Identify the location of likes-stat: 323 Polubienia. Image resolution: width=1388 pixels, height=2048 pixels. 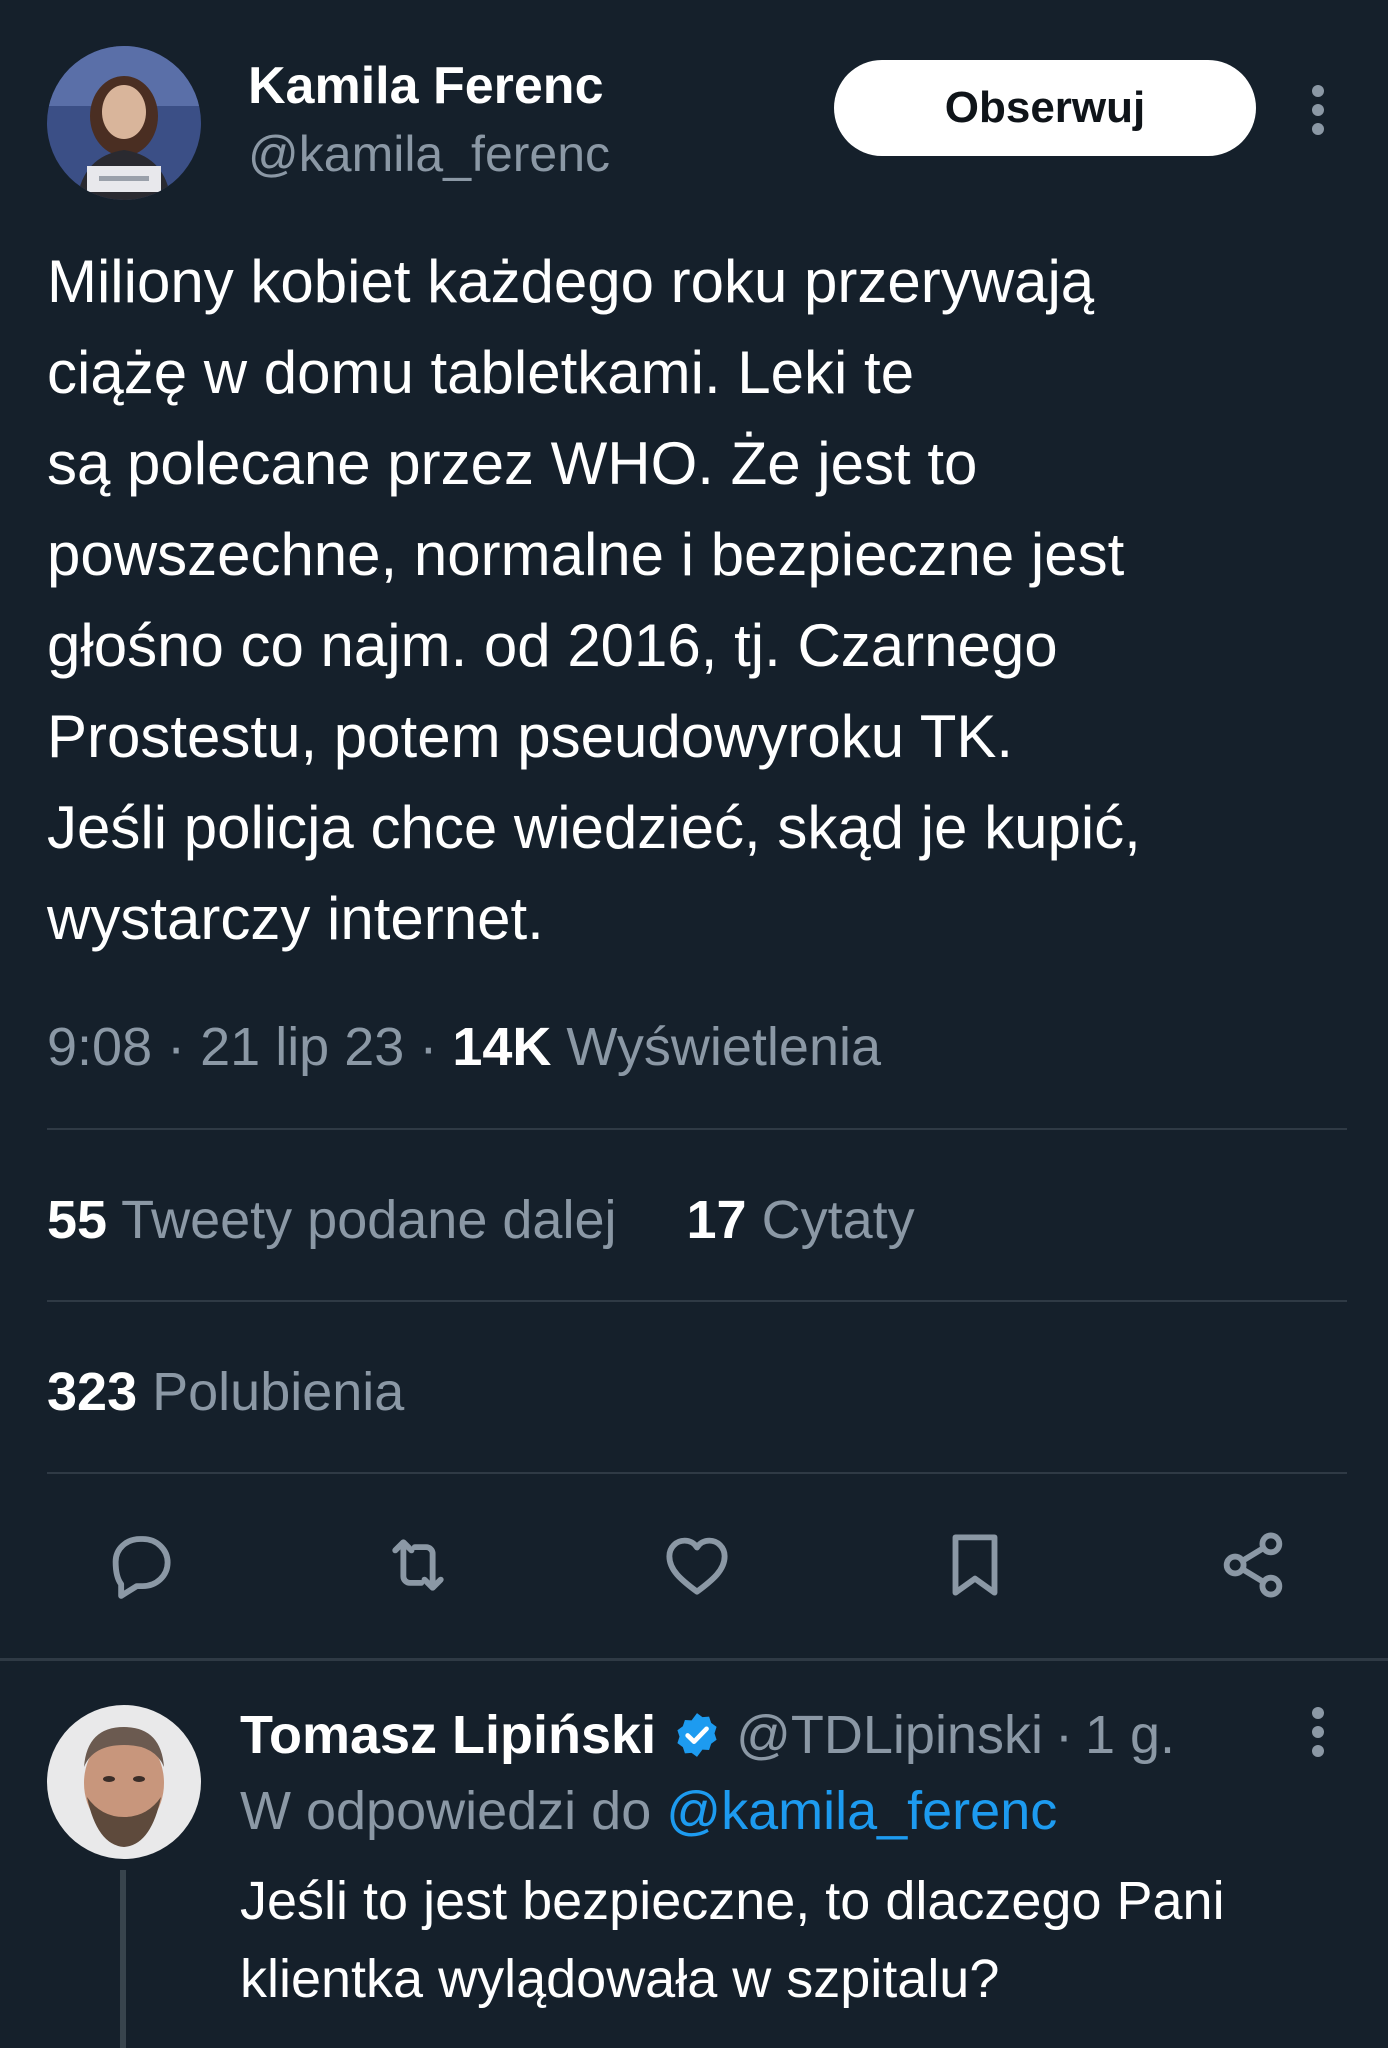
(225, 1392).